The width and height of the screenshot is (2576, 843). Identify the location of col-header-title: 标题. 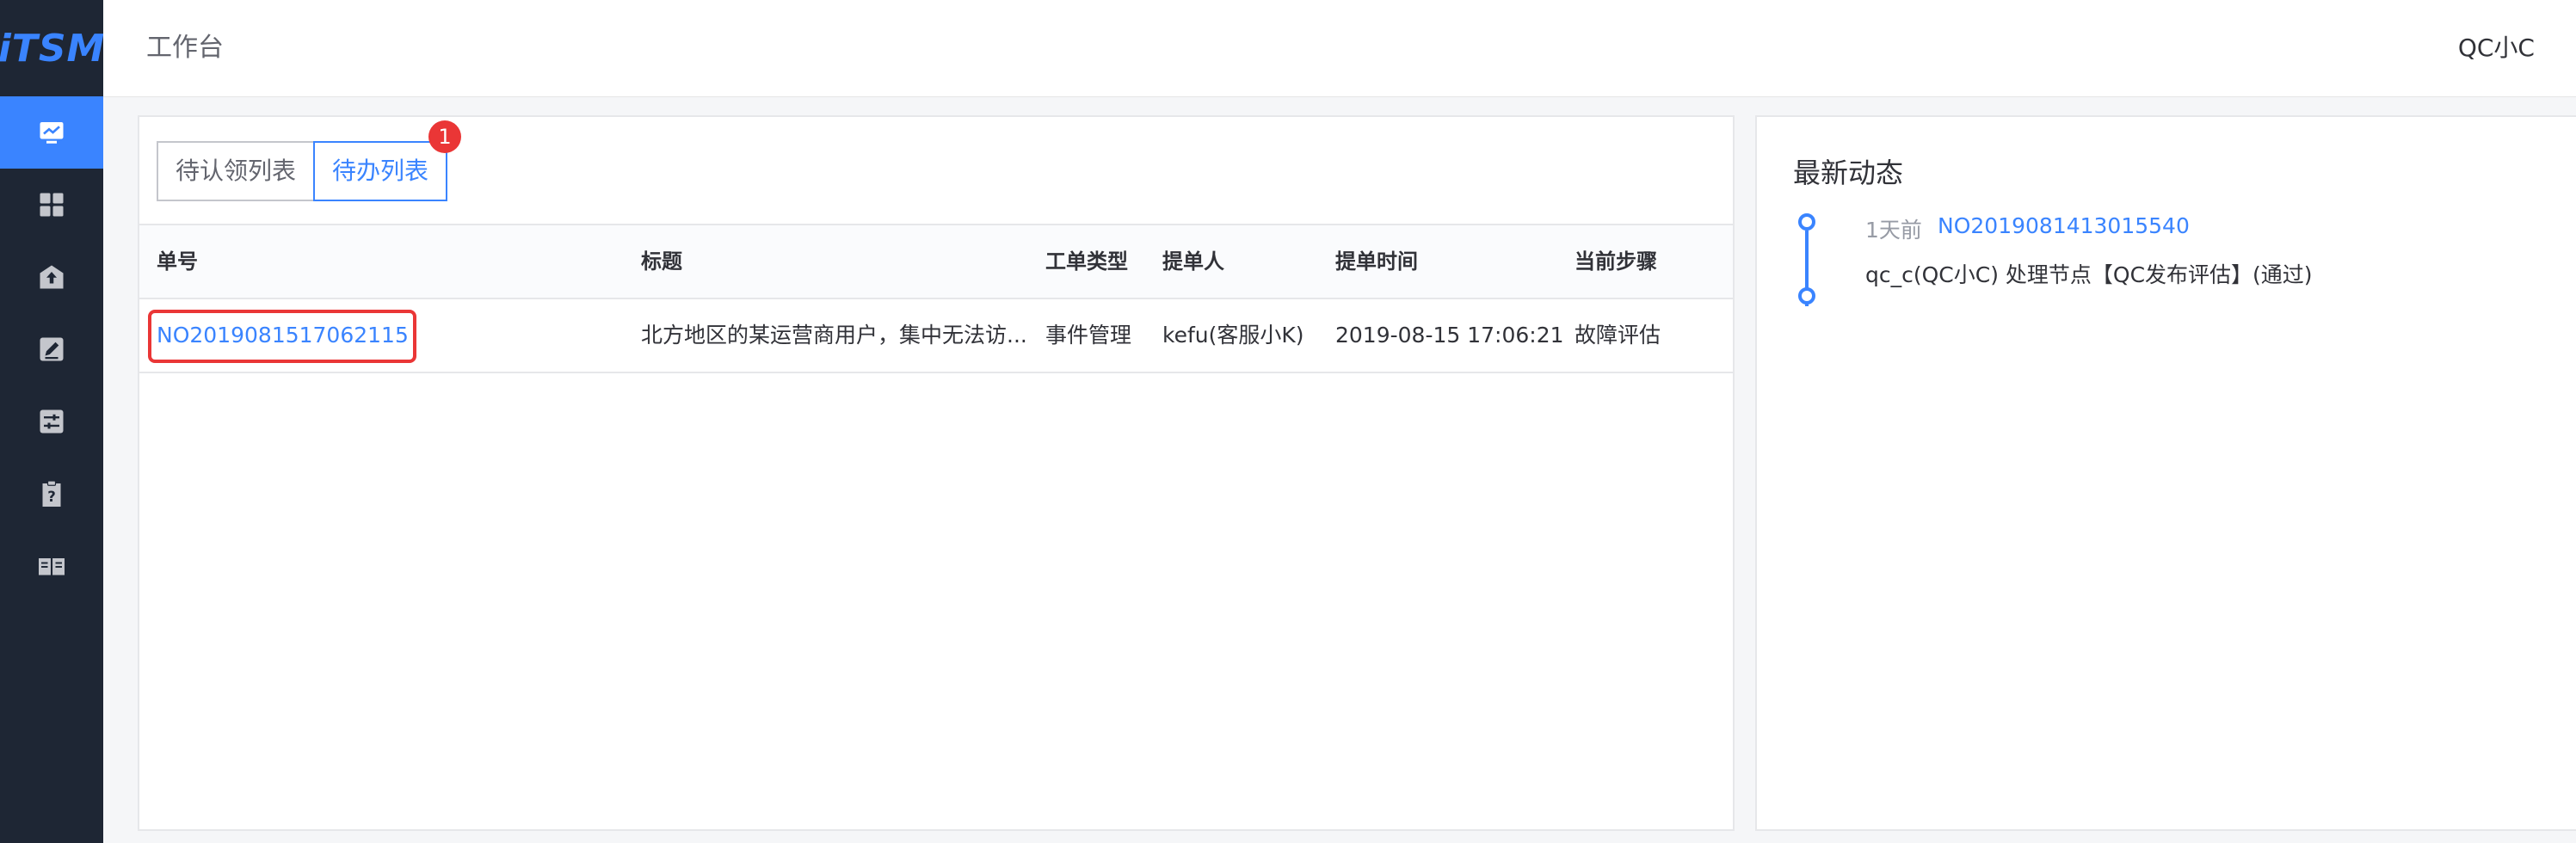
(661, 261).